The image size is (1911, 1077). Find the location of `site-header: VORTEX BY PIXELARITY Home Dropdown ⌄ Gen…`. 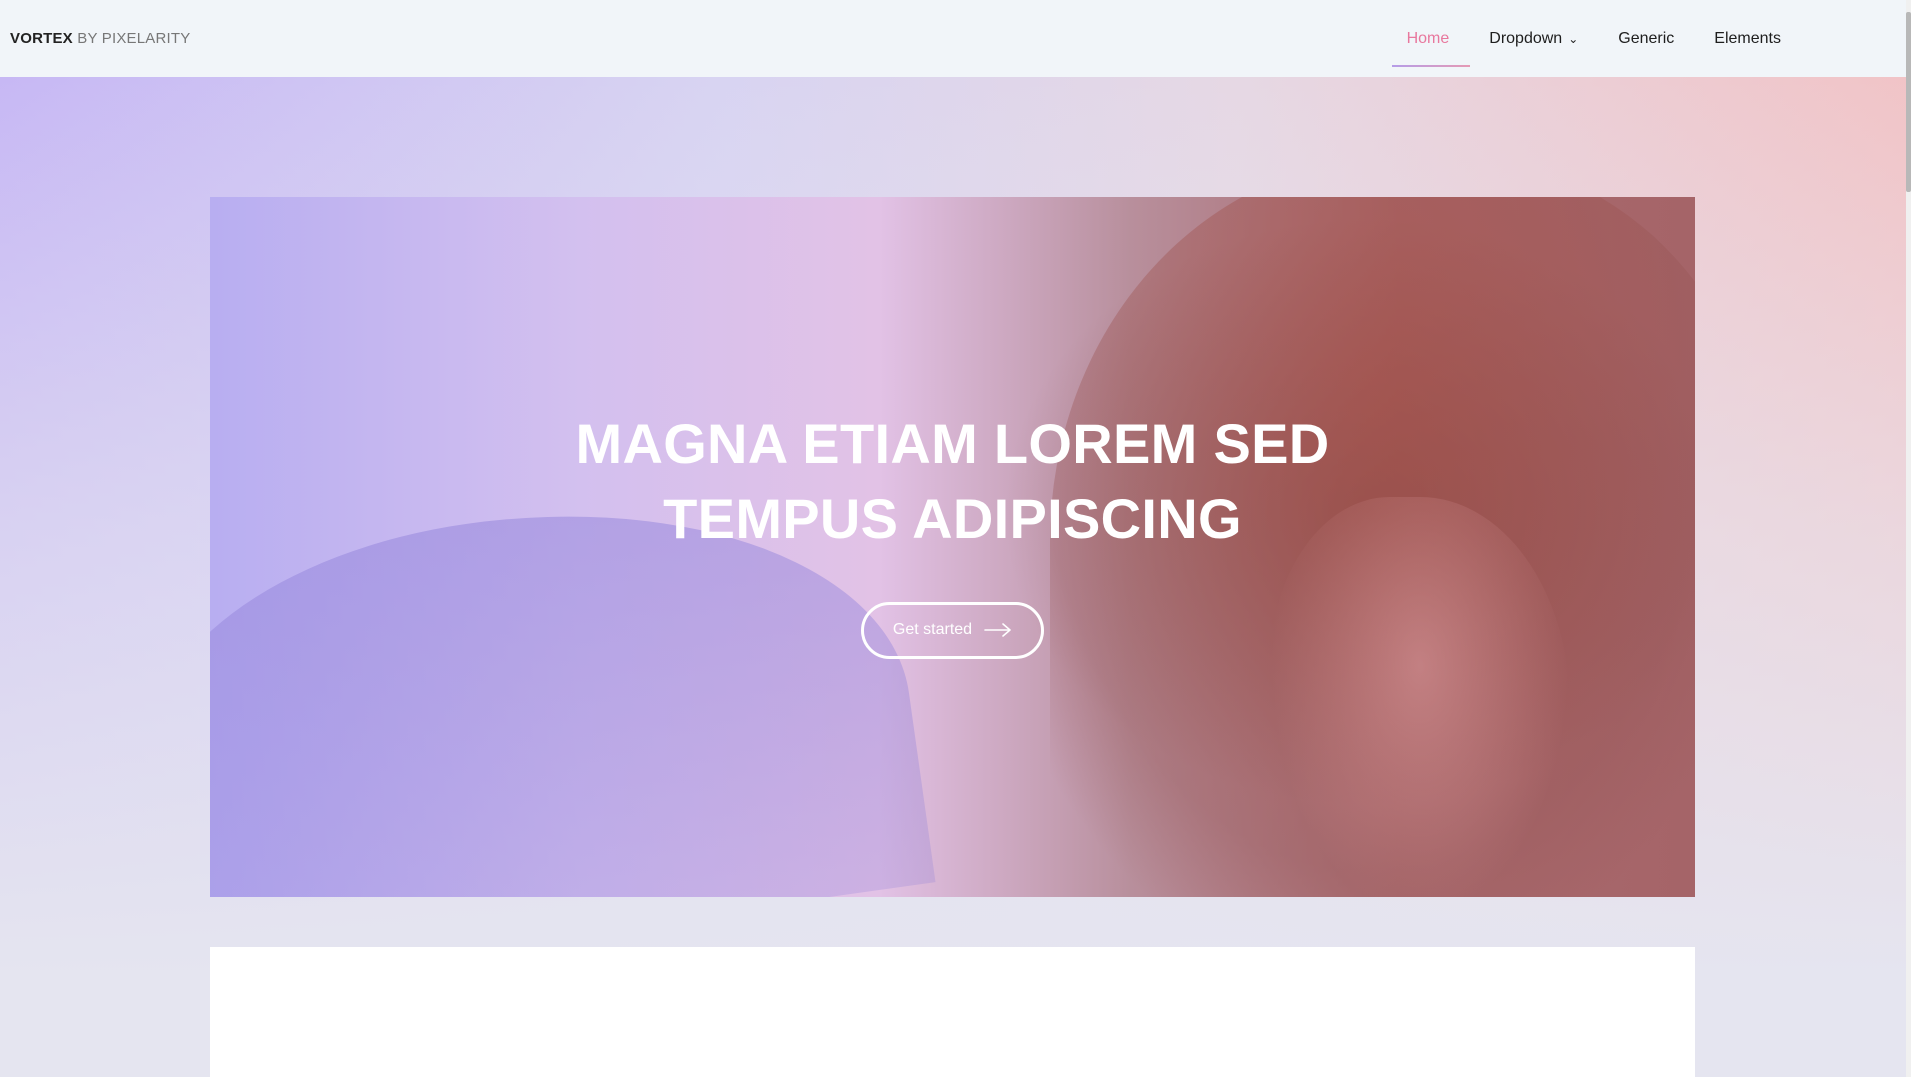

site-header: VORTEX BY PIXELARITY Home Dropdown ⌄ Gen… is located at coordinates (953, 38).